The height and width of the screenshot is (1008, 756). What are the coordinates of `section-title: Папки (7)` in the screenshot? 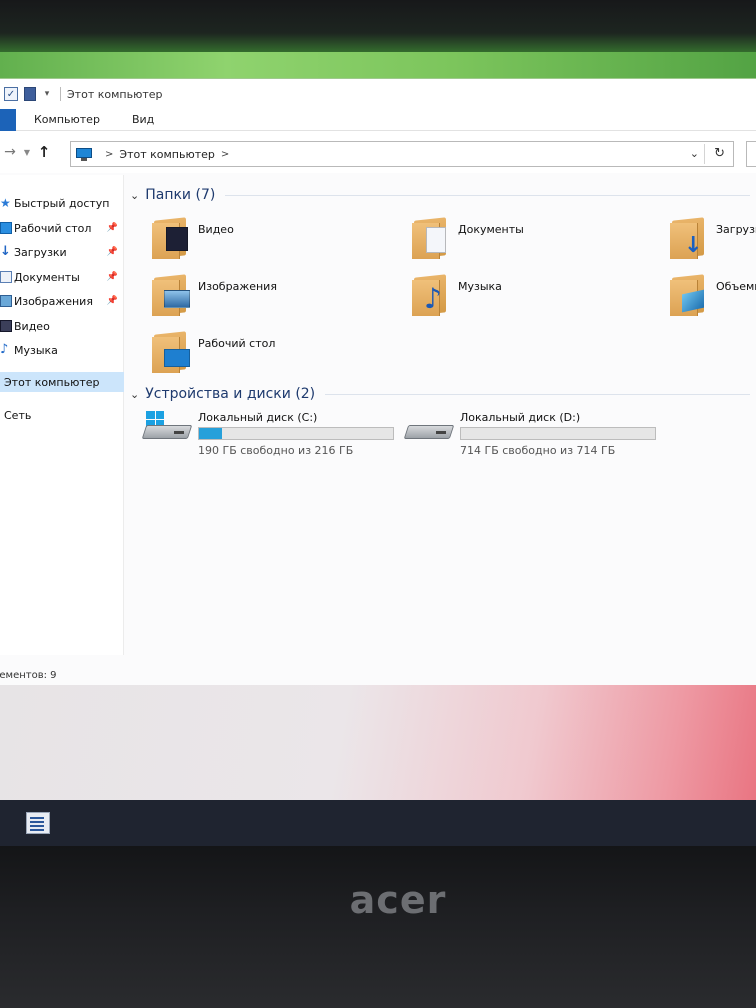 It's located at (180, 195).